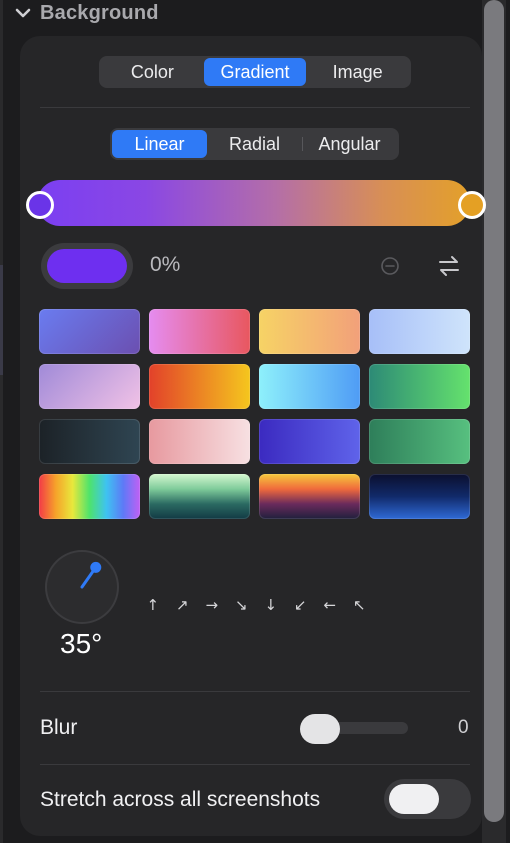  I want to click on tab-linear: Linear, so click(159, 144).